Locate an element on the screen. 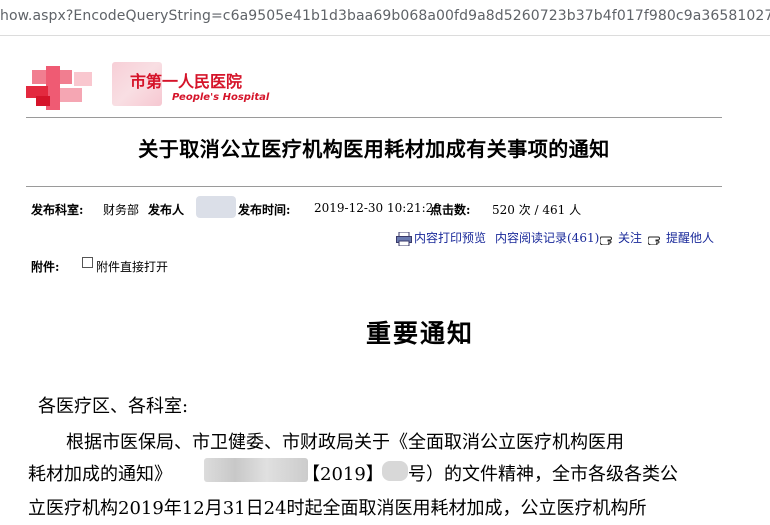 The image size is (770, 525). publisher-label: 发布人 is located at coordinates (166, 210).